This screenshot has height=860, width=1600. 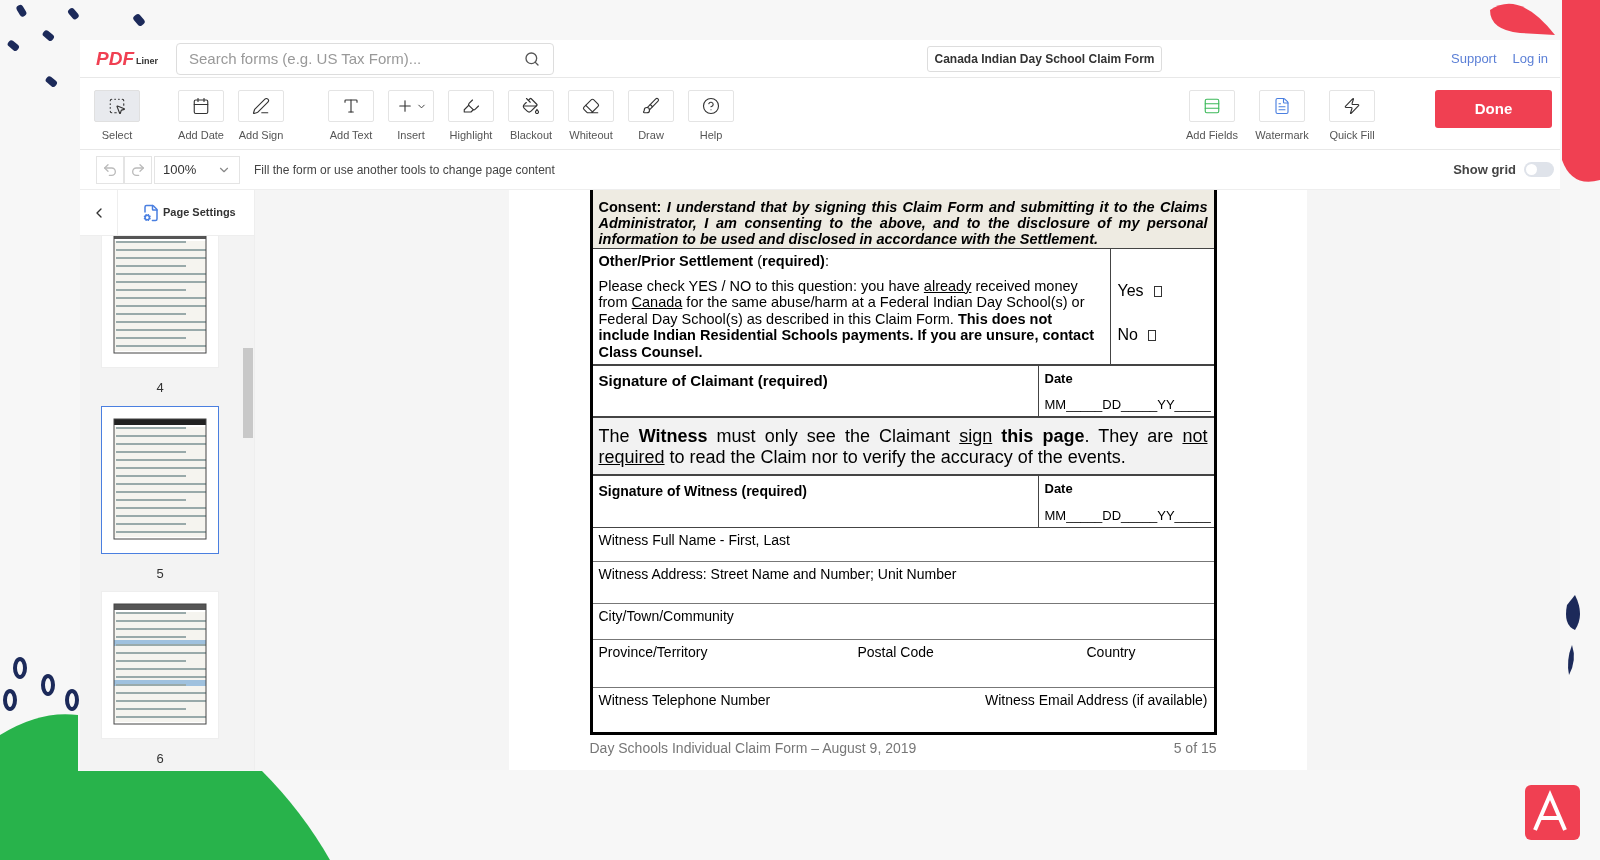 I want to click on page-settings-button: Page Settings, so click(x=189, y=212).